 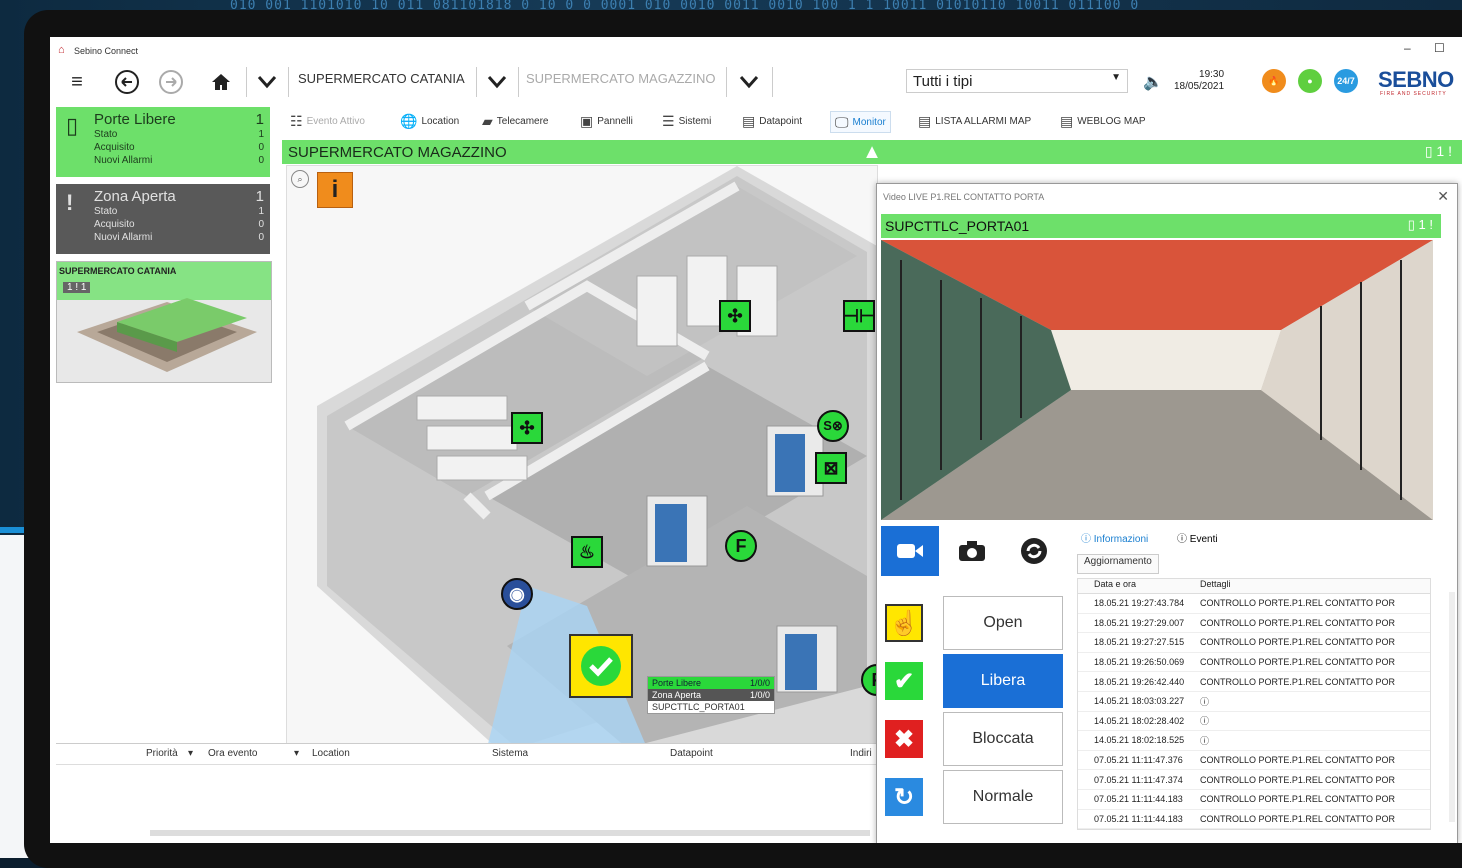 I want to click on tab-lista-allarmi-map: ▤ LISTA ALLARMI MAP, so click(x=974, y=121).